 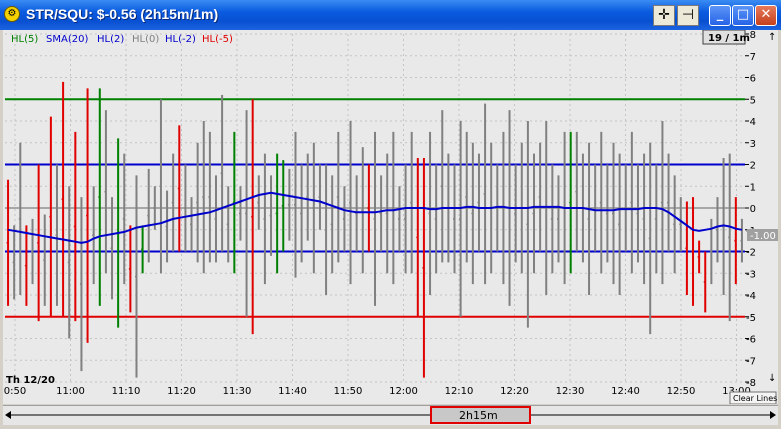 I want to click on legend: HL(5) SMA(20) HL(2) HL(0) HL(-2) HL(-5), so click(x=122, y=39).